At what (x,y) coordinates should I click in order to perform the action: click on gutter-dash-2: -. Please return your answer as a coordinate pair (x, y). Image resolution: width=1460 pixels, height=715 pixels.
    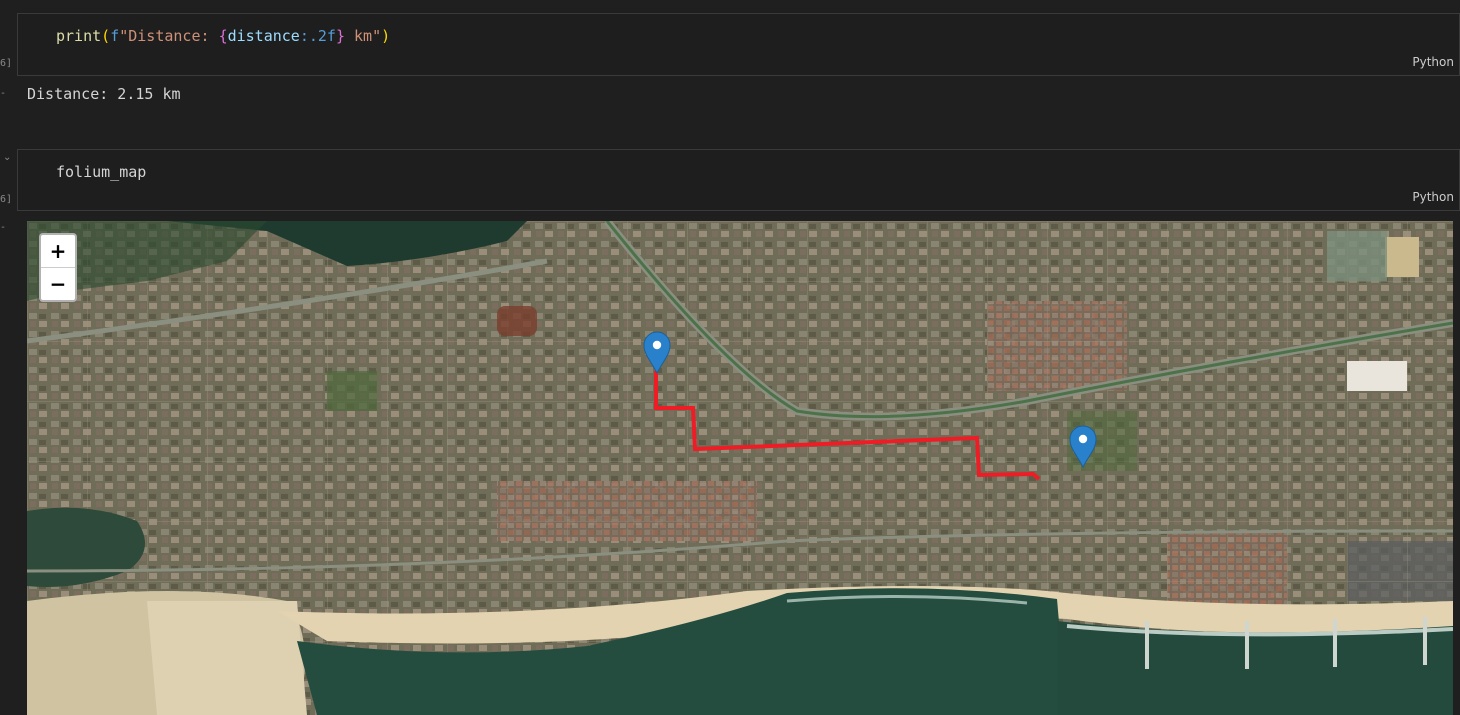
    Looking at the image, I should click on (3, 227).